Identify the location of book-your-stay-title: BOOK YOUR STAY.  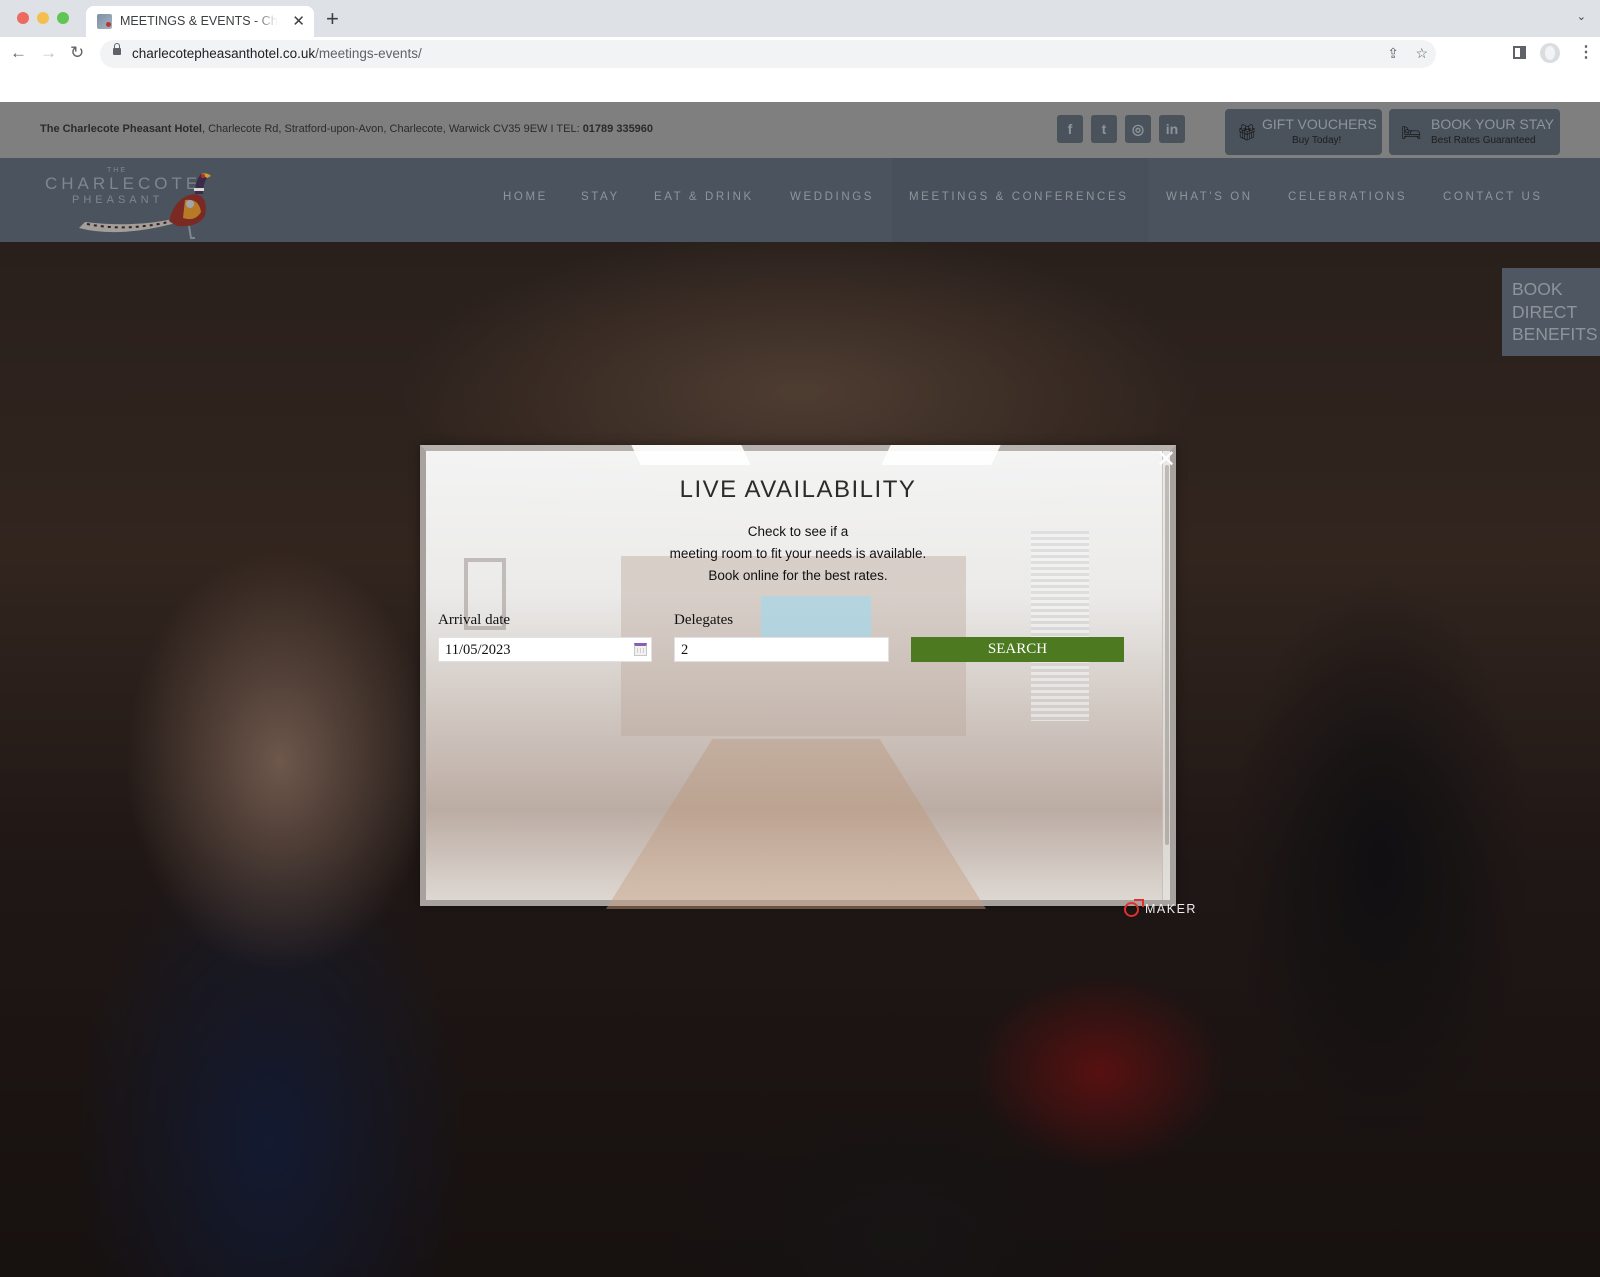
(1492, 124).